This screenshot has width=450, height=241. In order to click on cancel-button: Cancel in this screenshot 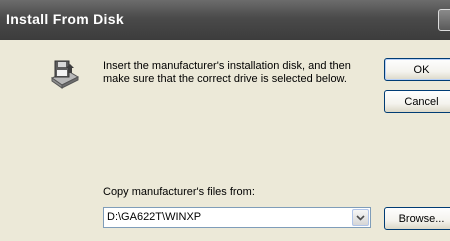, I will do `click(417, 101)`.